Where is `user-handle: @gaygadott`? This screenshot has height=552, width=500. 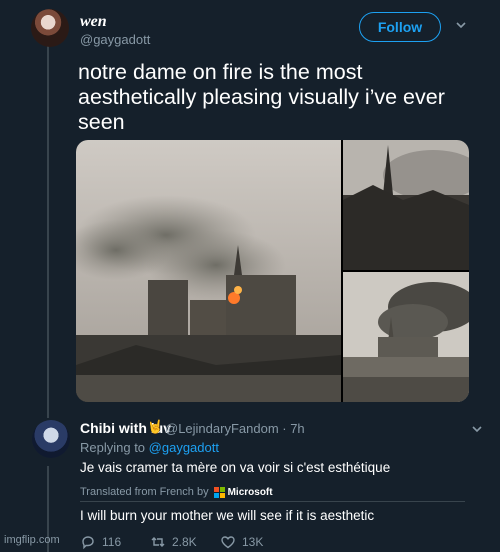
user-handle: @gaygadott is located at coordinates (115, 39).